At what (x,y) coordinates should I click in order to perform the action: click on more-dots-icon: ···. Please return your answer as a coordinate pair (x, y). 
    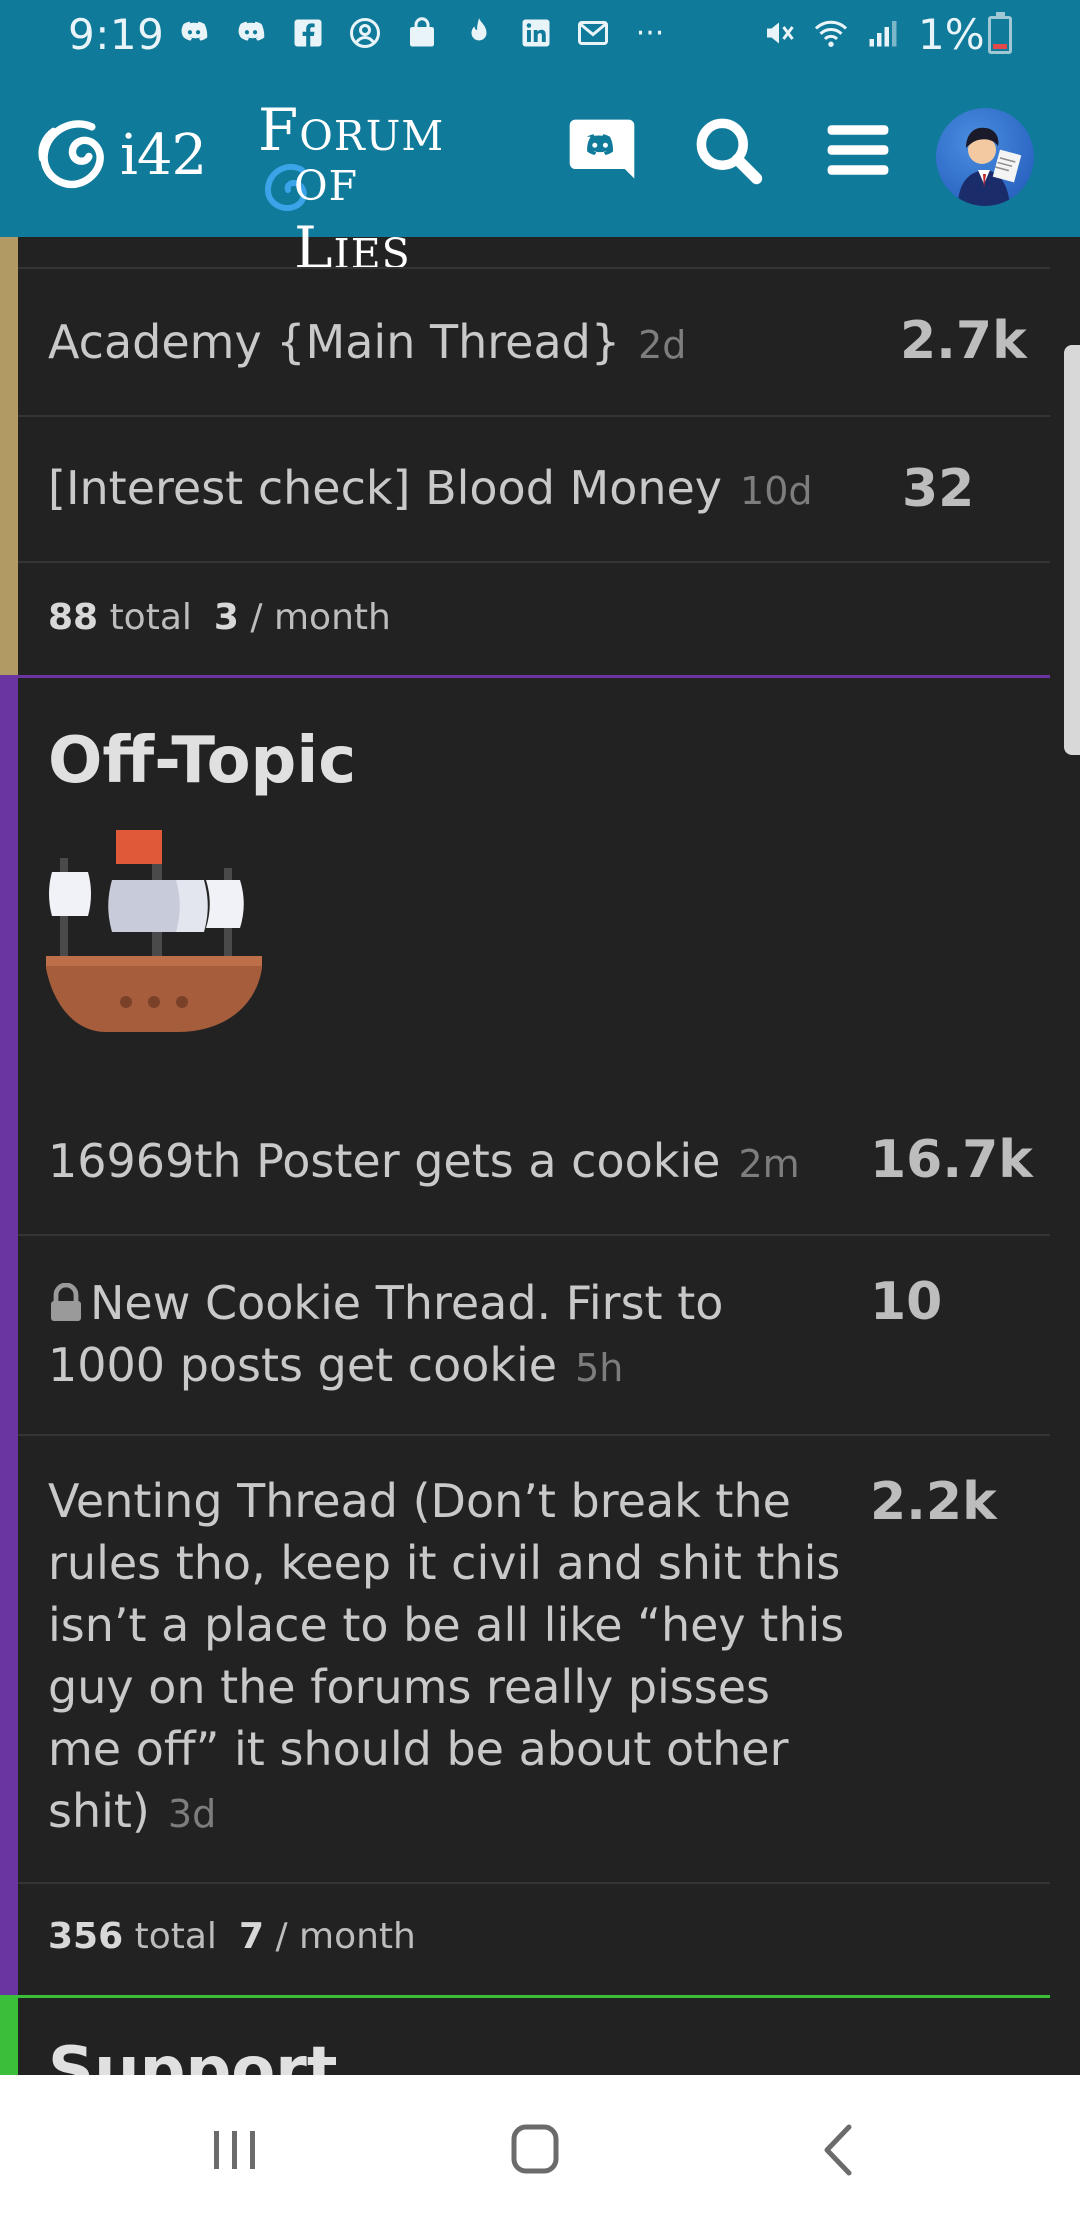
    Looking at the image, I should click on (650, 33).